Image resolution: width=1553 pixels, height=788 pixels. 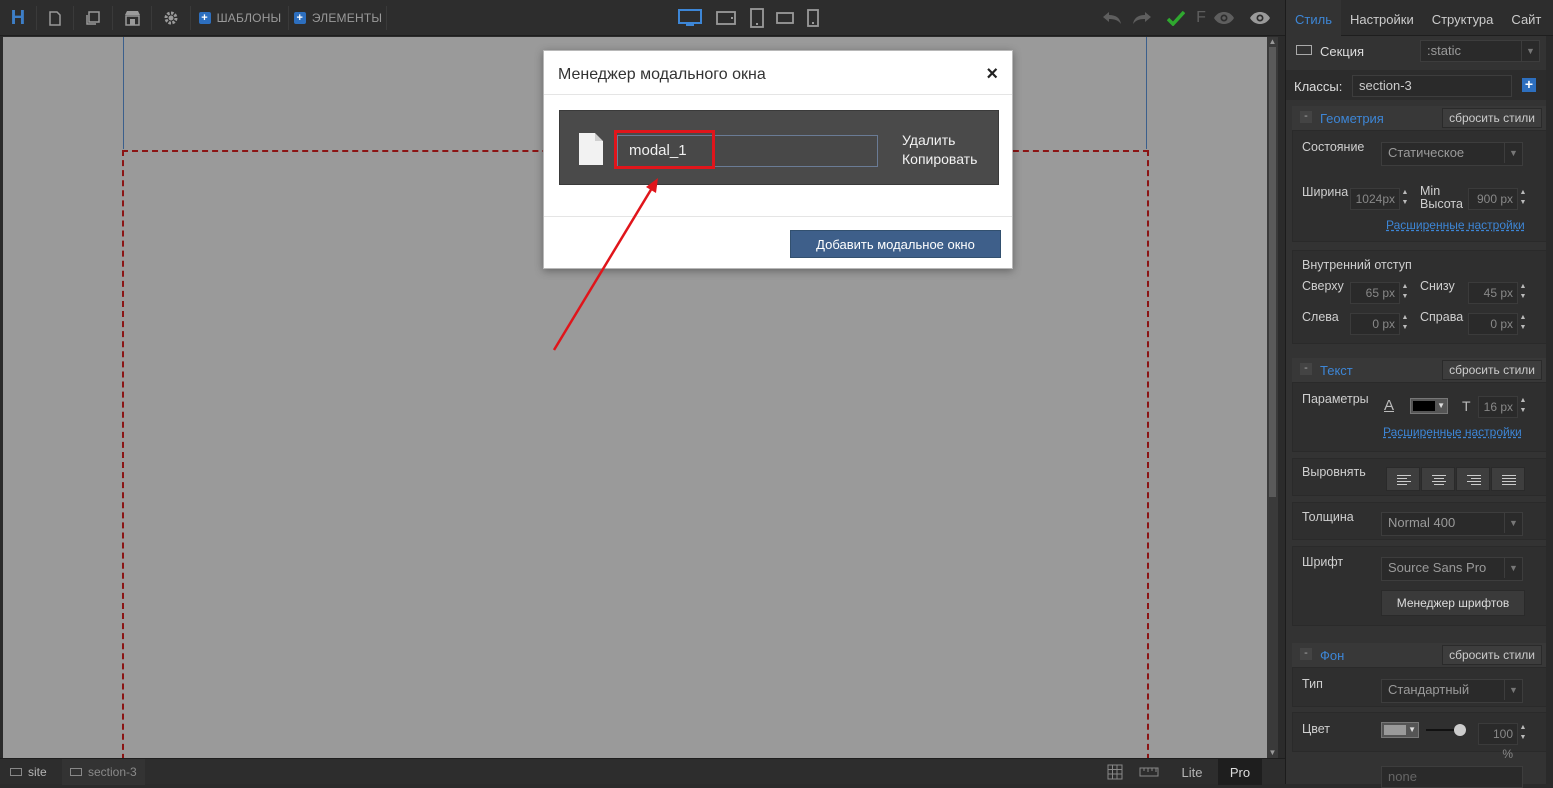 I want to click on breadcrumb-site: site, so click(x=28, y=772).